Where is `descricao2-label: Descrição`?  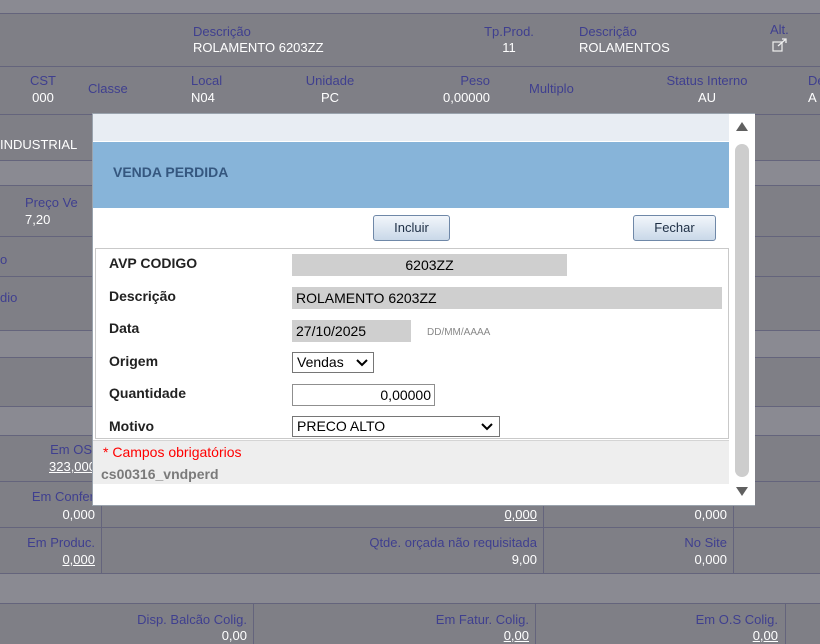
descricao2-label: Descrição is located at coordinates (608, 31).